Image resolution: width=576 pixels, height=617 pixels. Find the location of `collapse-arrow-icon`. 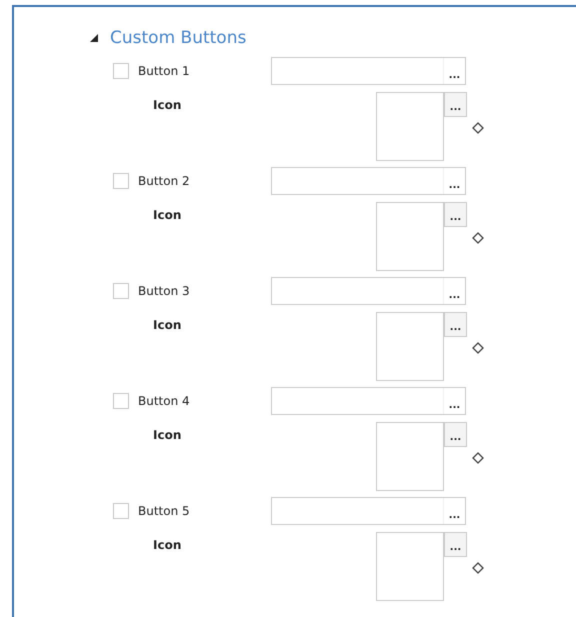

collapse-arrow-icon is located at coordinates (94, 38).